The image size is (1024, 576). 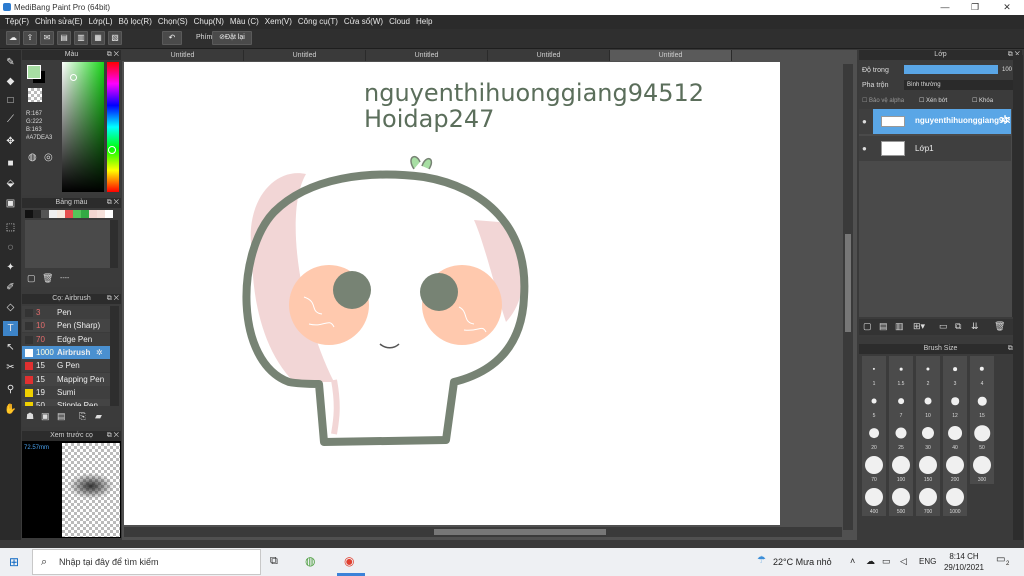 What do you see at coordinates (280, 22) in the screenshot?
I see `menu-view: Xem(V)` at bounding box center [280, 22].